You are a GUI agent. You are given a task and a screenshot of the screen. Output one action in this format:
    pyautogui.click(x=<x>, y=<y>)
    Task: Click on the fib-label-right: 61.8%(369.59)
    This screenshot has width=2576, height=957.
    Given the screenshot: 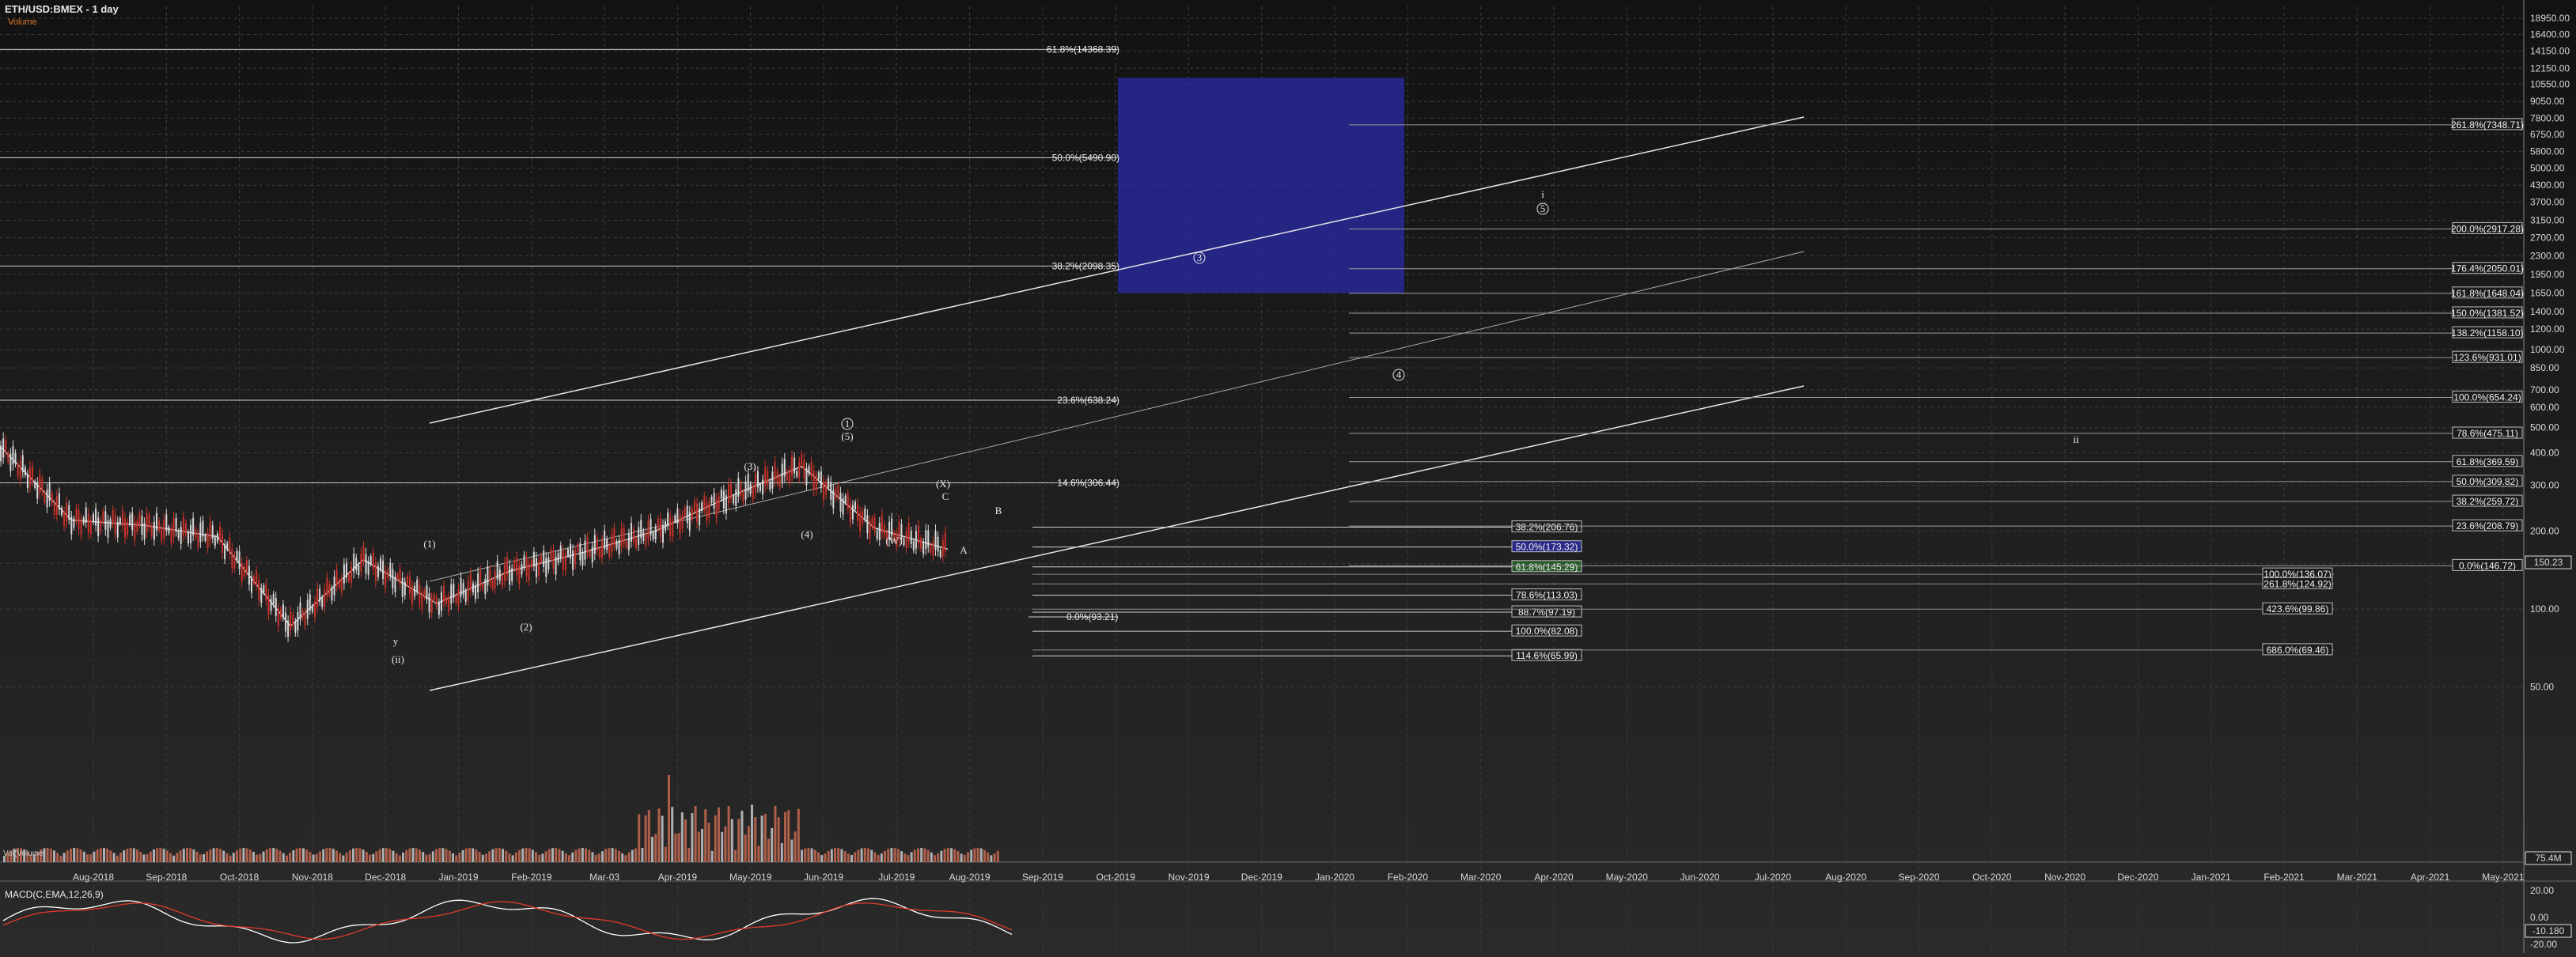 What is the action you would take?
    pyautogui.click(x=2488, y=461)
    